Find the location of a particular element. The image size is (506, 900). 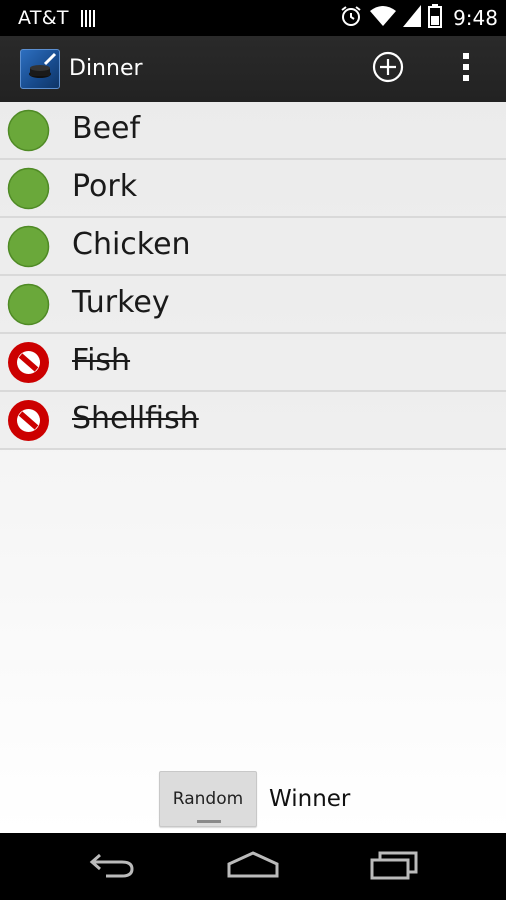

wifi-icon is located at coordinates (383, 18).